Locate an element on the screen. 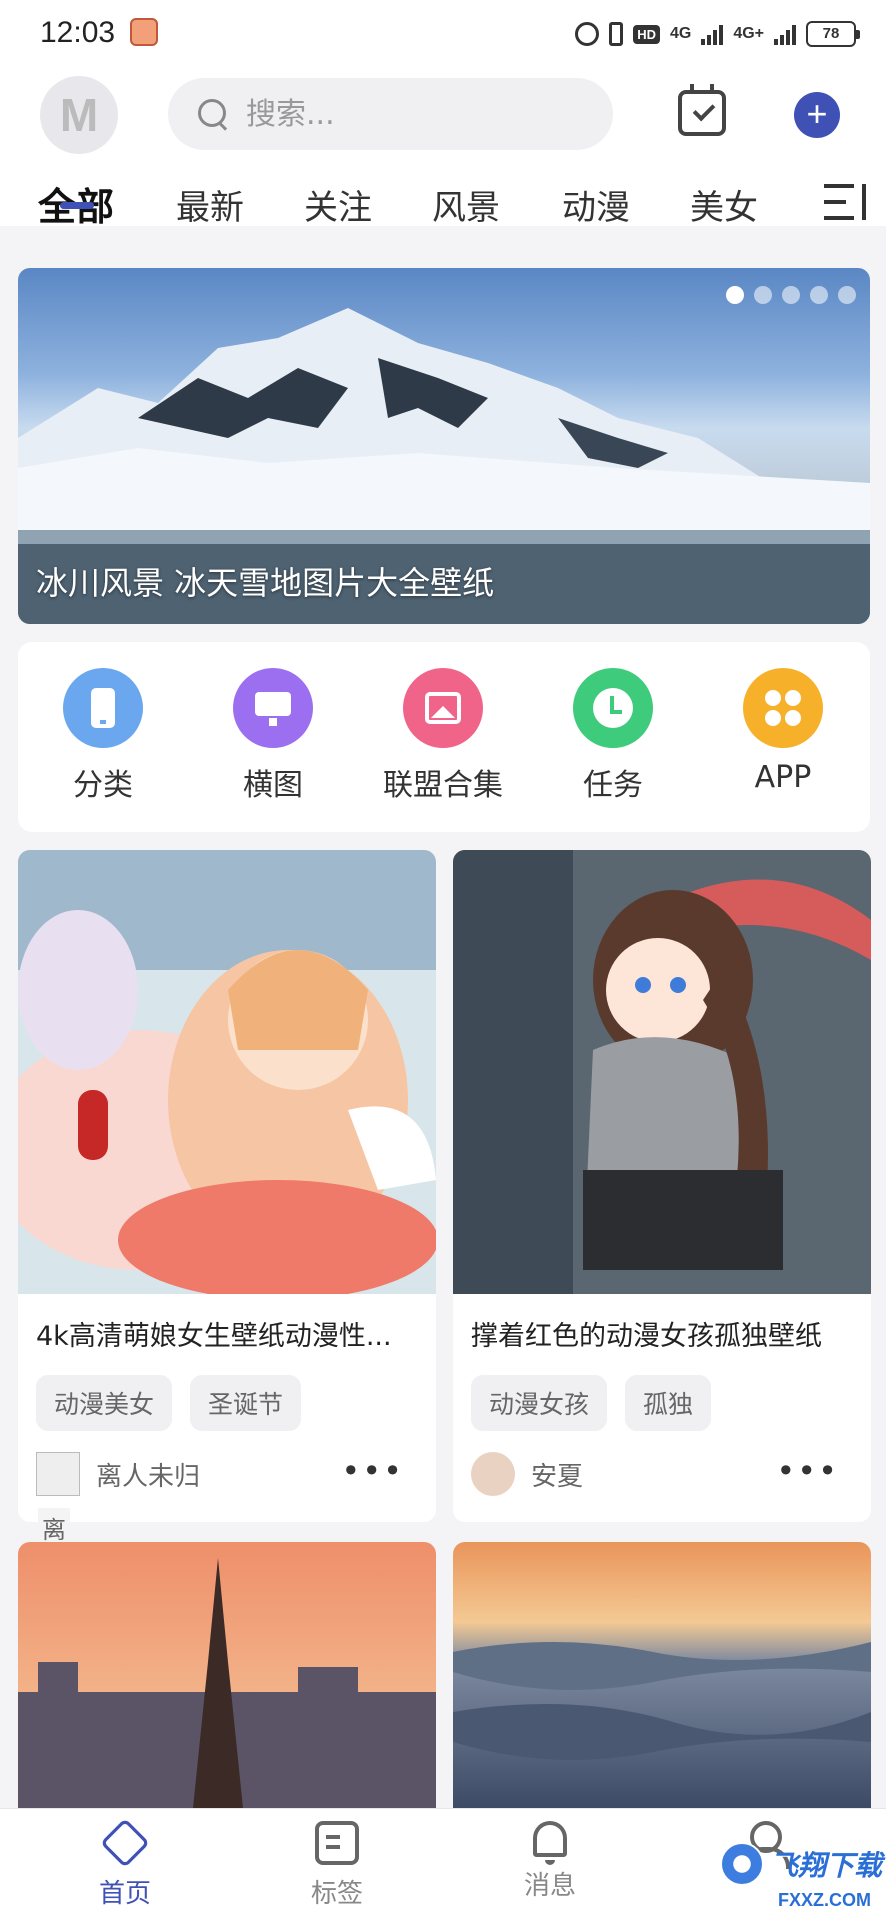 Image resolution: width=886 pixels, height=1920 pixels. card-tags: 动漫女孩 孤独 is located at coordinates (662, 1403).